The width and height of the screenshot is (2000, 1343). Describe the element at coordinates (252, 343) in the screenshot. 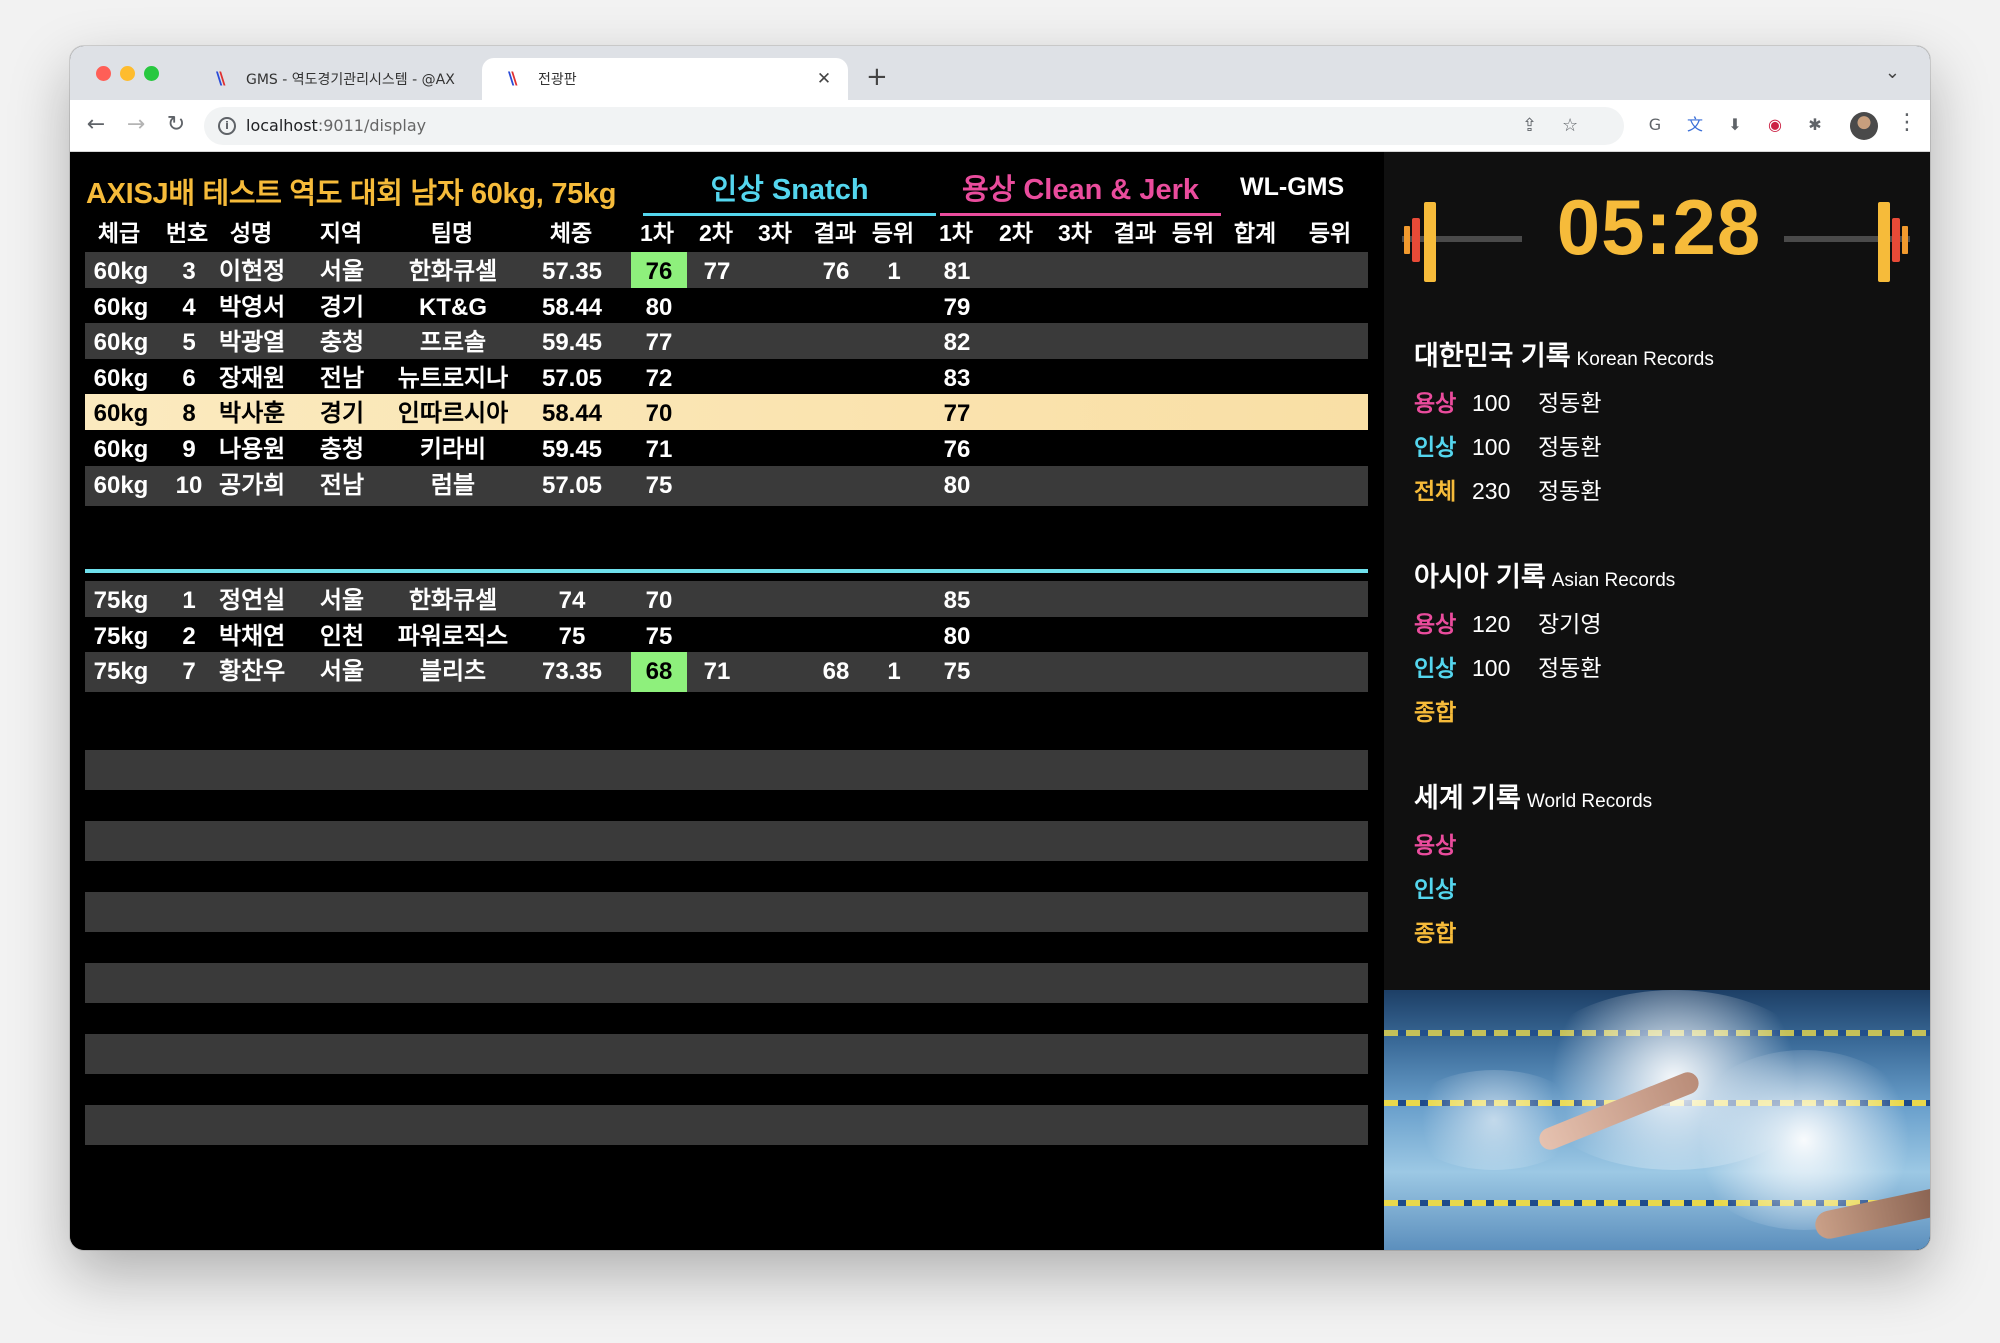

I see `cell-name: 박광열` at that location.